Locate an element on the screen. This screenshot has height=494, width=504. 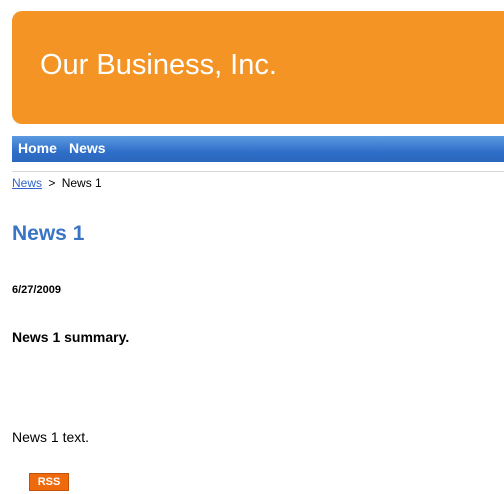
rss-feed-button: RSS is located at coordinates (49, 482).